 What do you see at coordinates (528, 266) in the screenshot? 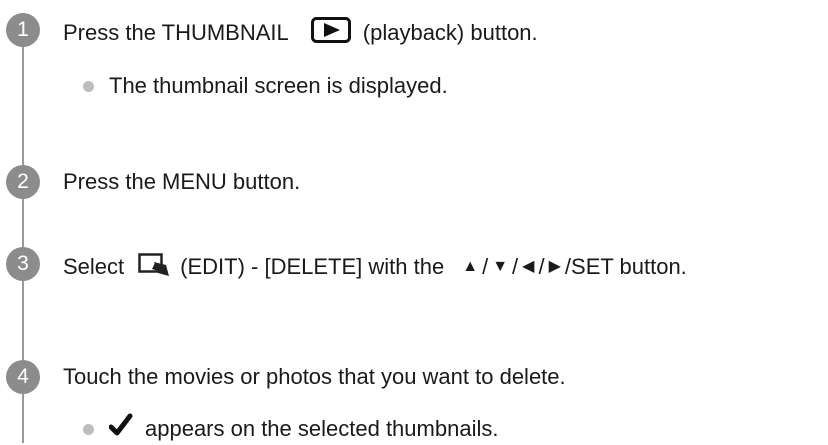
I see `arrow-left-icon: ◀` at bounding box center [528, 266].